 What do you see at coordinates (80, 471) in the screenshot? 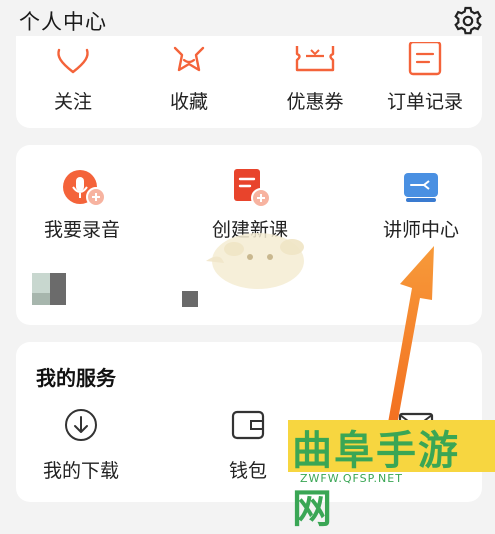
I see `my-downloads-label: 我的下载` at bounding box center [80, 471].